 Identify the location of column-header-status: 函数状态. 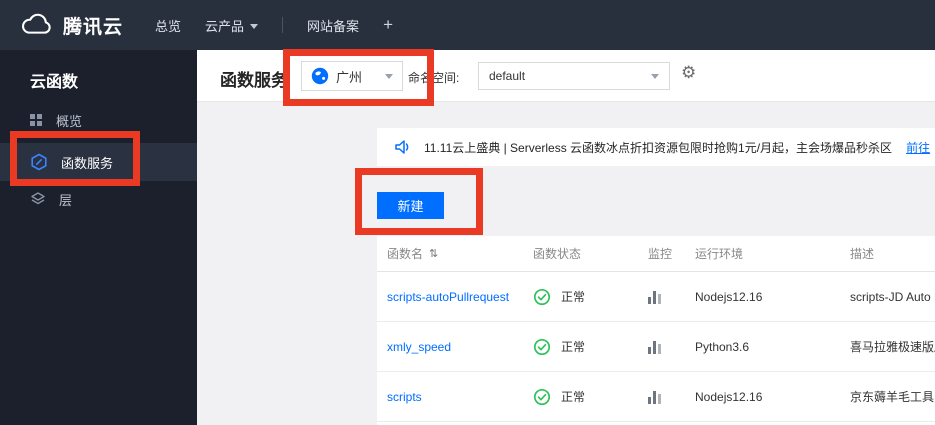
(557, 254).